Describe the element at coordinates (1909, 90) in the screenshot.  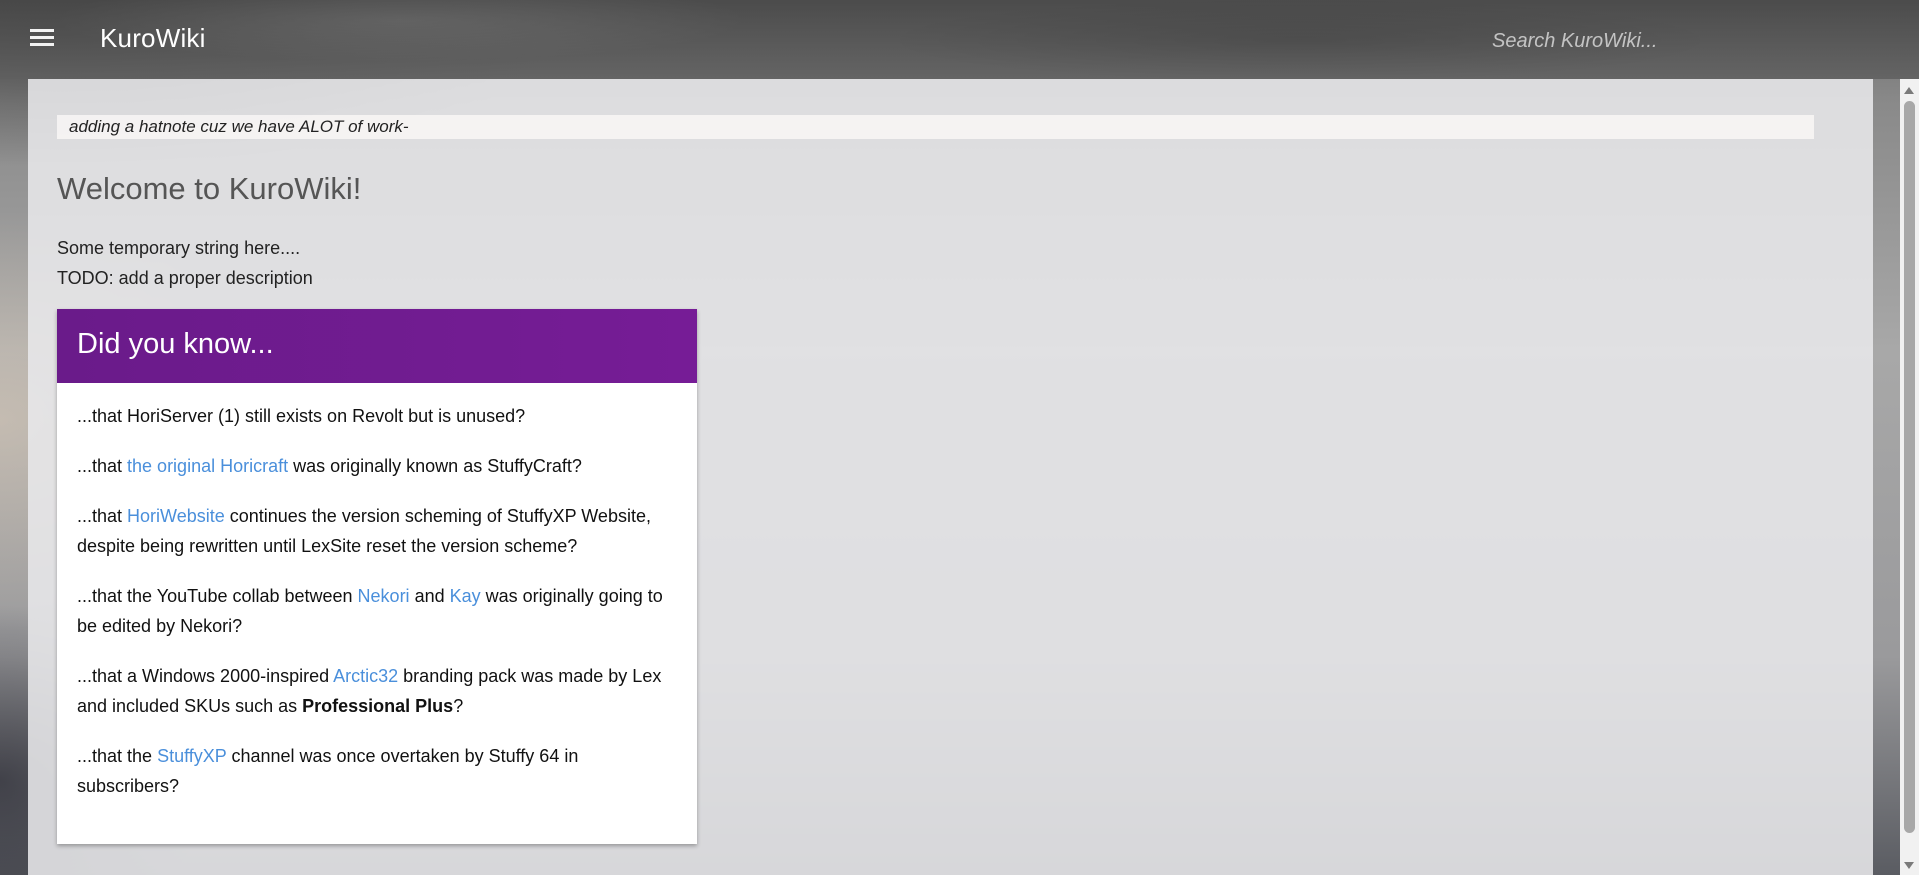
I see `scroll-up-arrow-icon` at that location.